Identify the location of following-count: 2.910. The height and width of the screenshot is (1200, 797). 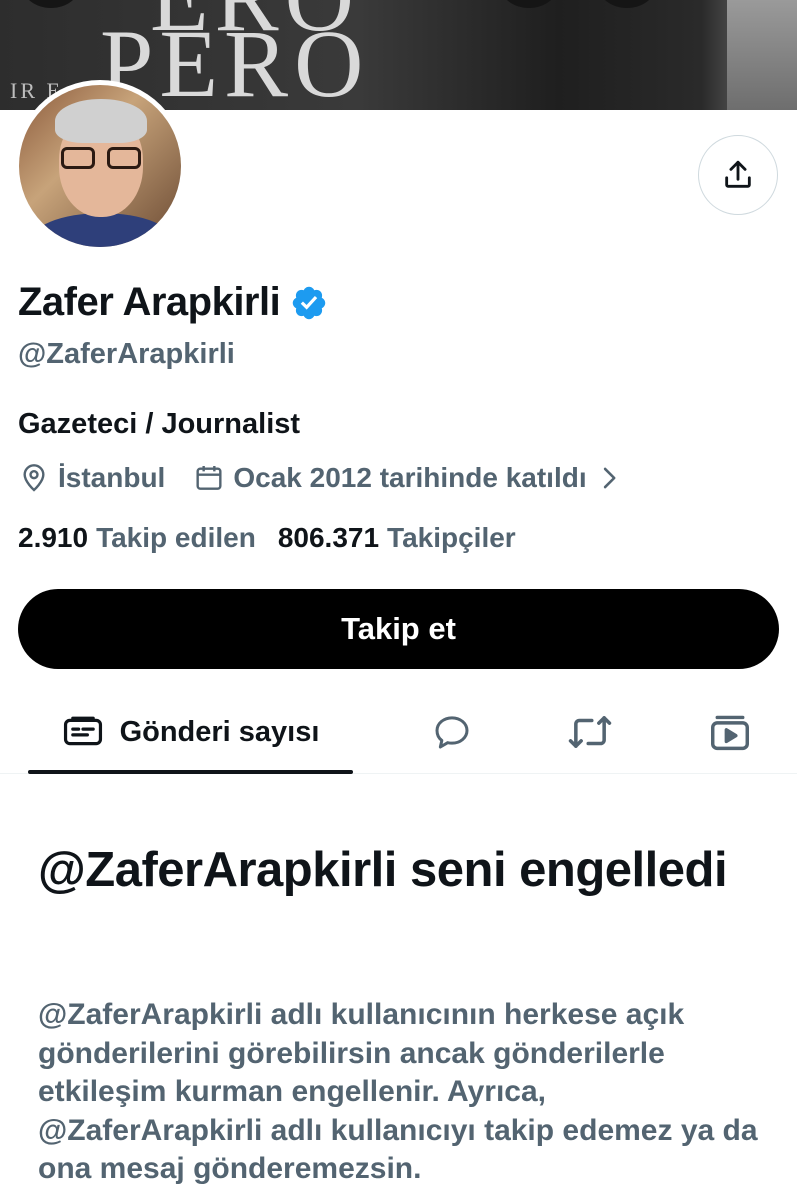
(53, 538).